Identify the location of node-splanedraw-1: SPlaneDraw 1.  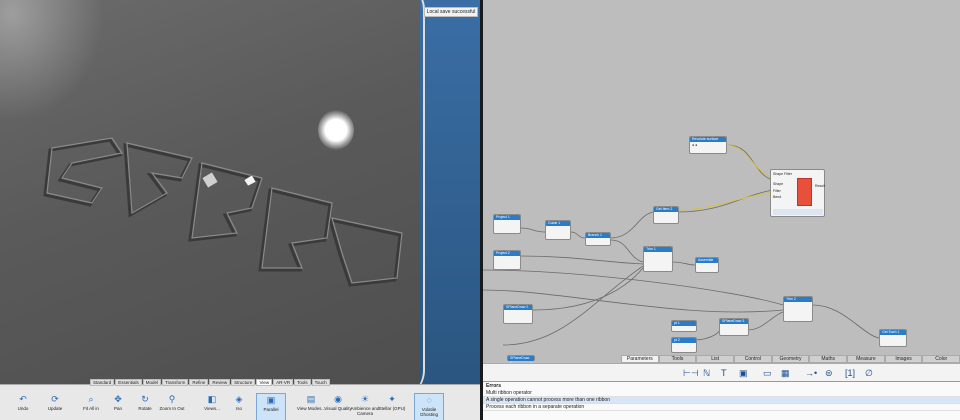
(521, 360).